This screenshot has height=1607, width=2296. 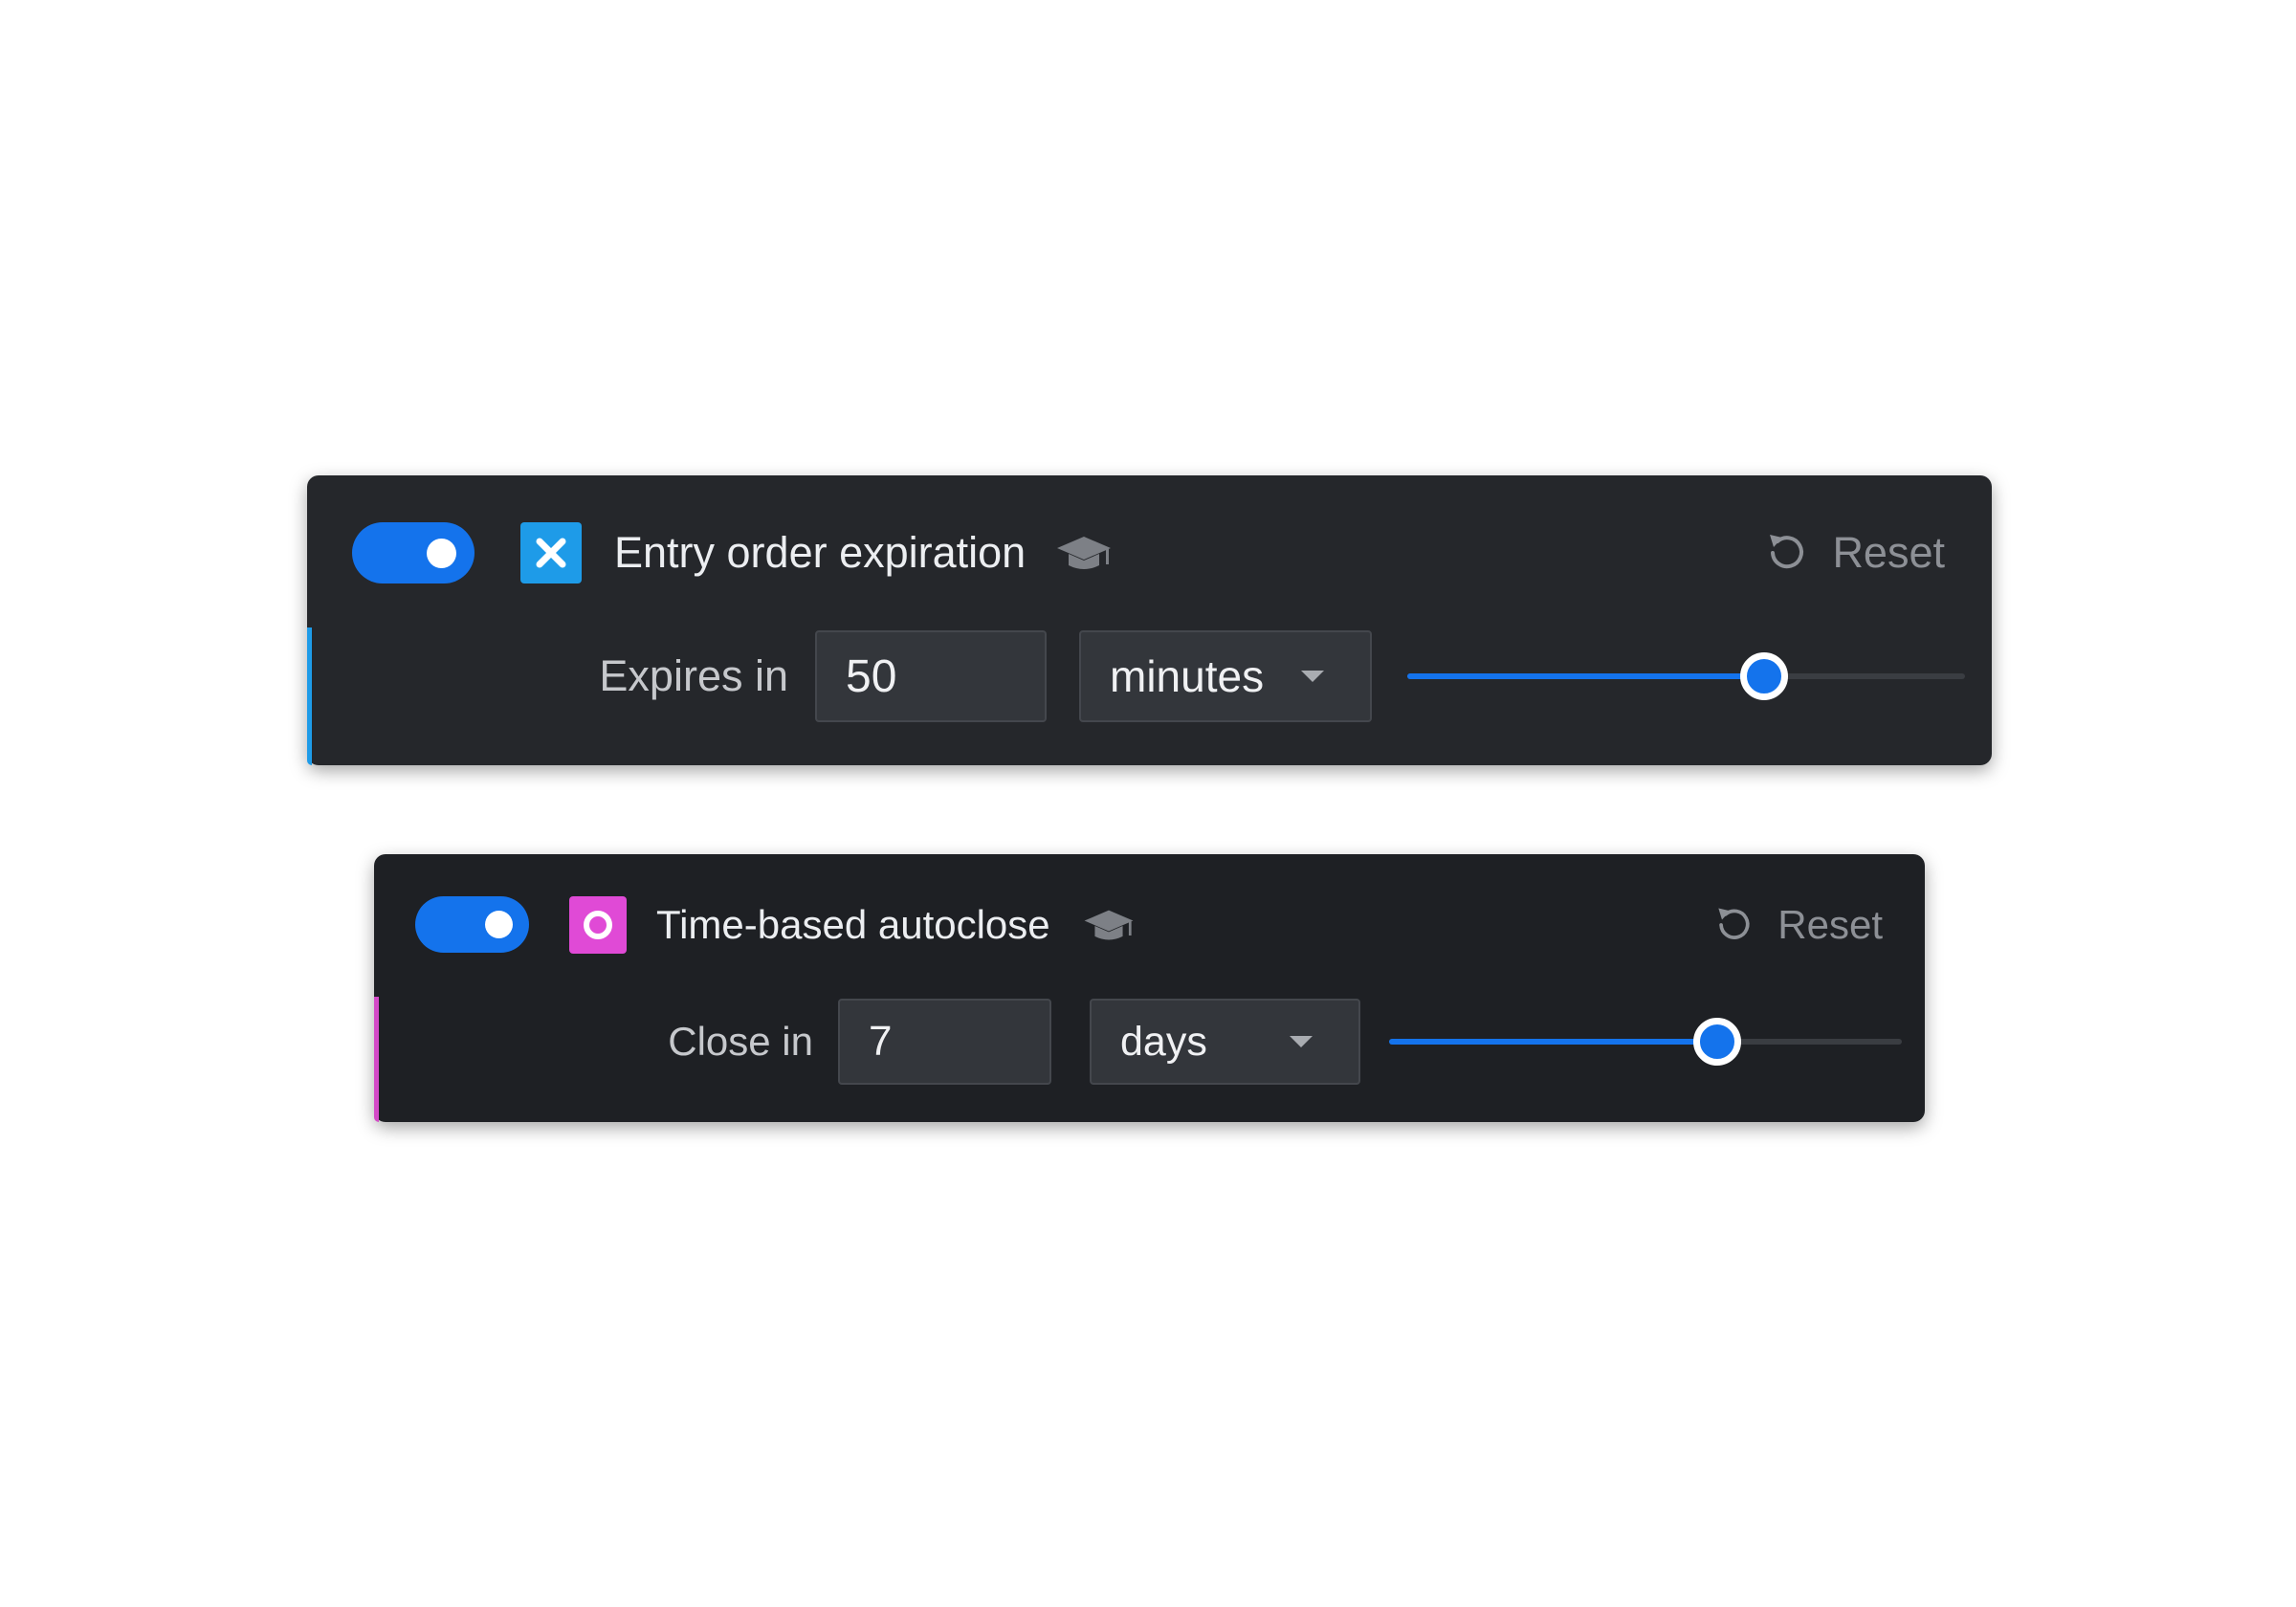 I want to click on panel-title: Time-based autoclose, so click(x=853, y=924).